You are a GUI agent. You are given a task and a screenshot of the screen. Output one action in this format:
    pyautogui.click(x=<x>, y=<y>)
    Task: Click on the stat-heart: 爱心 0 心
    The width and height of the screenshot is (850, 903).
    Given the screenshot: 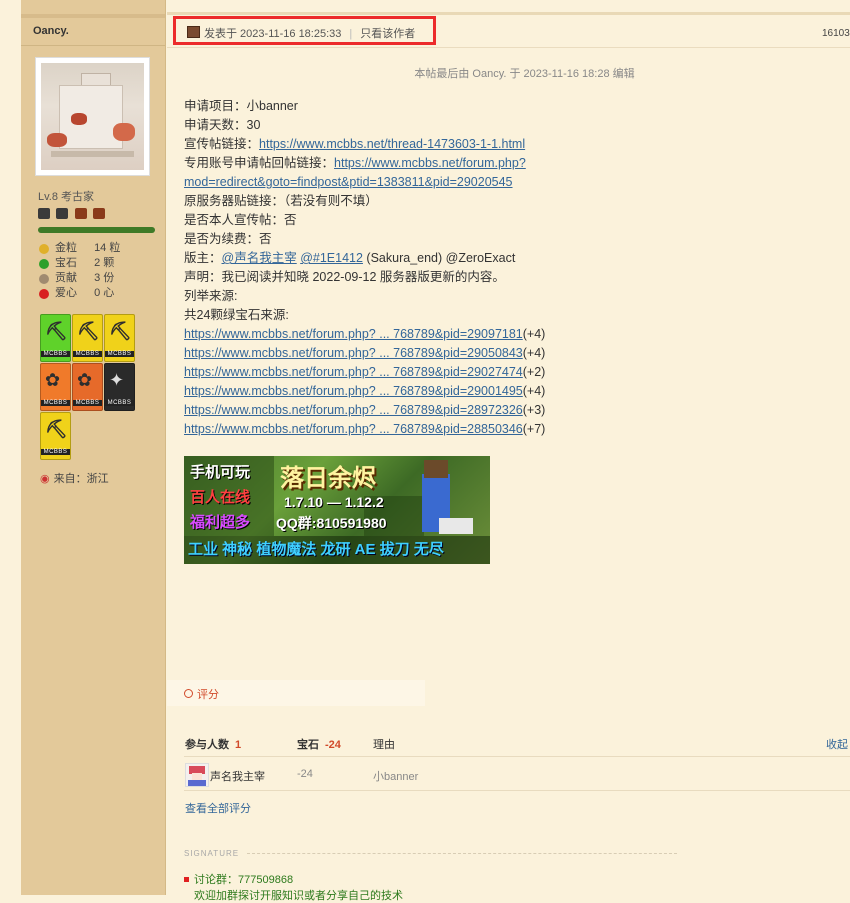 What is the action you would take?
    pyautogui.click(x=79, y=293)
    